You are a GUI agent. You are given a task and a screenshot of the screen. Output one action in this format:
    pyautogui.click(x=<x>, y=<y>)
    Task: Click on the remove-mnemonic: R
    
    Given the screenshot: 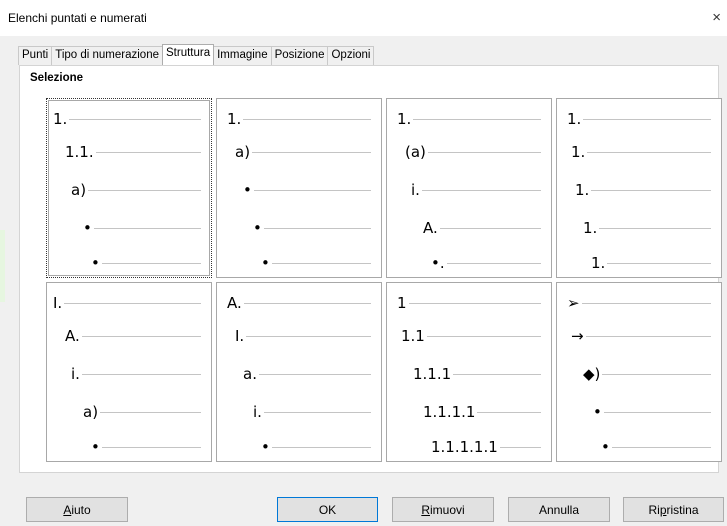 What is the action you would take?
    pyautogui.click(x=425, y=509)
    